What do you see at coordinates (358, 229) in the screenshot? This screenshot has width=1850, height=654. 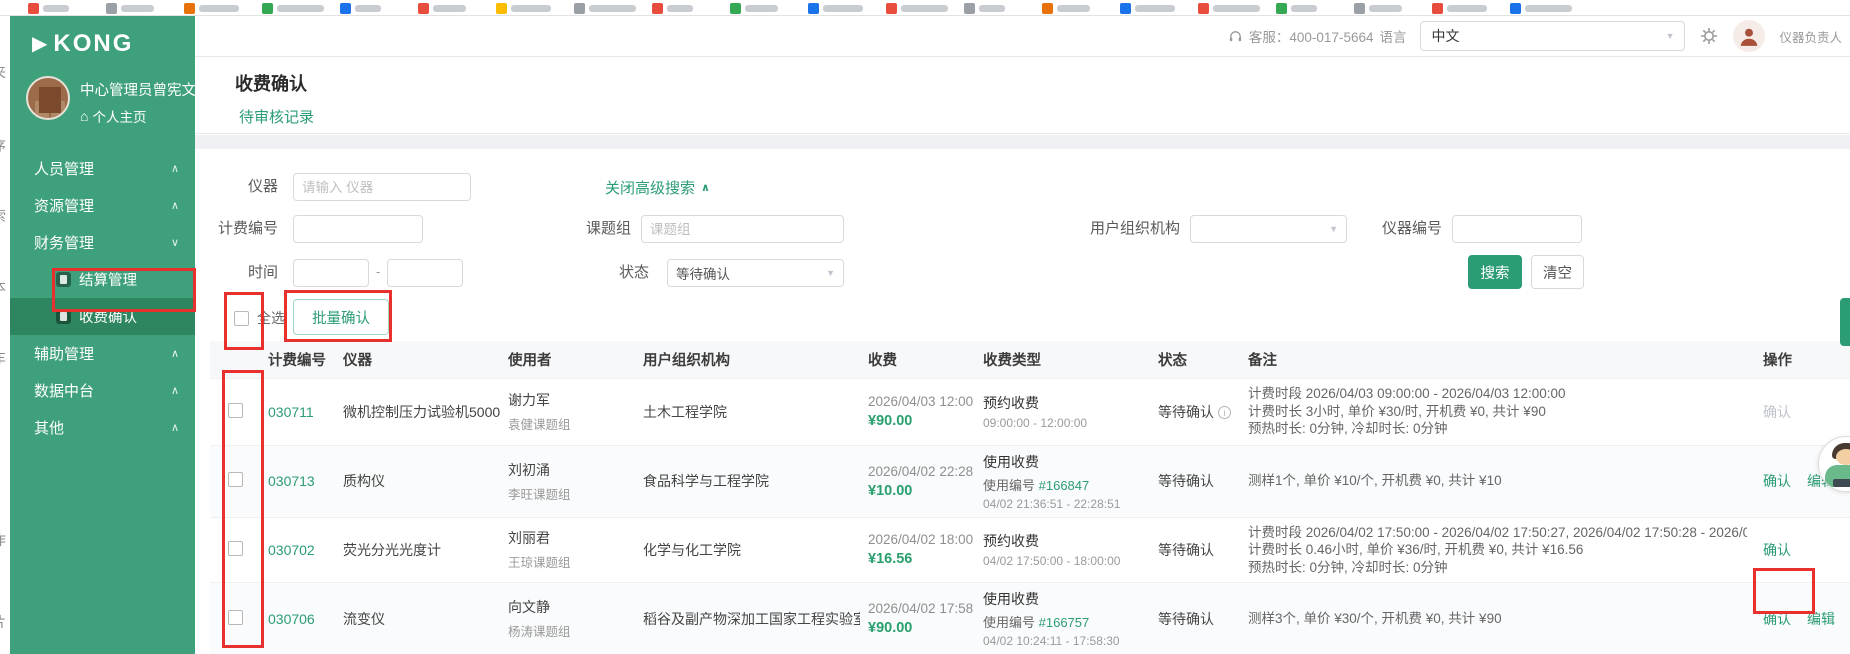 I see `billing-no-input` at bounding box center [358, 229].